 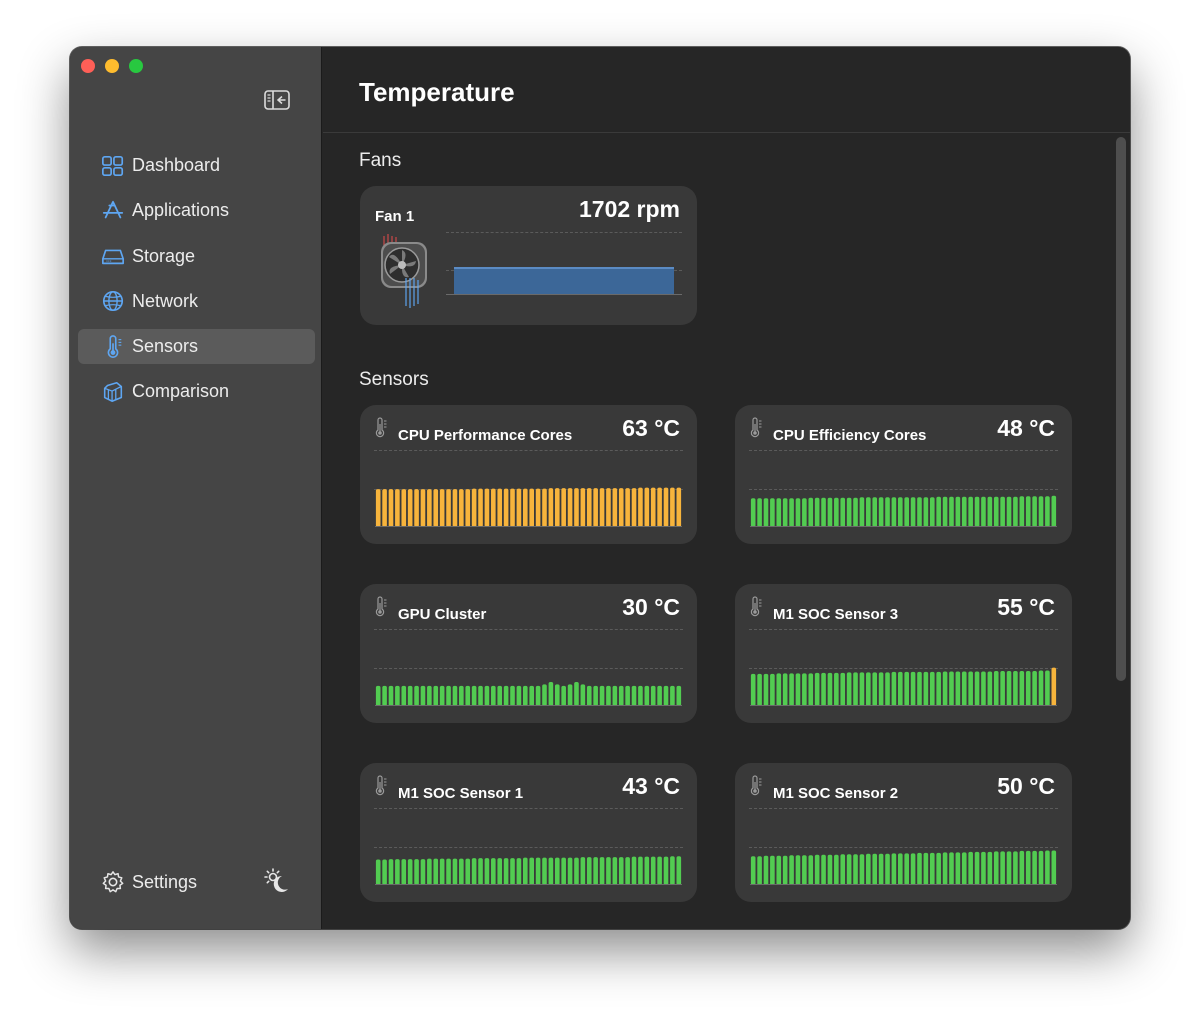 I want to click on zoom-button, so click(x=136, y=66).